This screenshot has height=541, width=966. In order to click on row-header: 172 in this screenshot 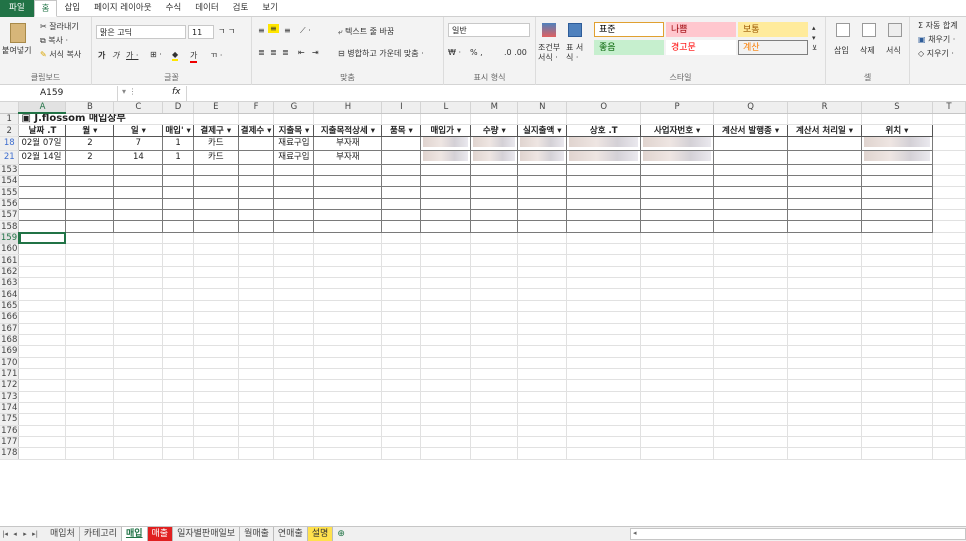, I will do `click(10, 385)`.